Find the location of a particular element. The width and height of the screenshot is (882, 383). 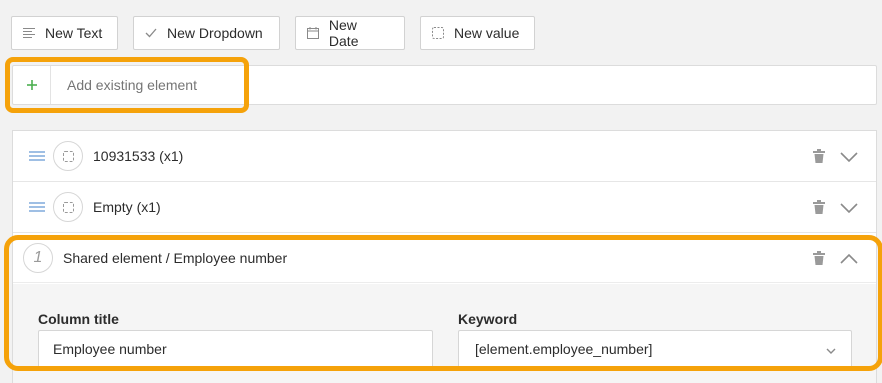

chevron-up-icon is located at coordinates (849, 259).